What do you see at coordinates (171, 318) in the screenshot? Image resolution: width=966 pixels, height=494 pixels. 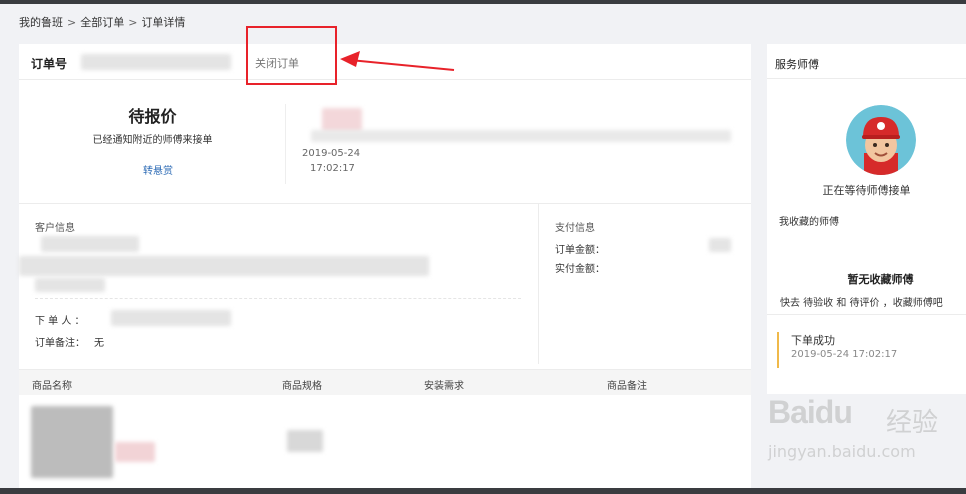 I see `redacted-orderer` at bounding box center [171, 318].